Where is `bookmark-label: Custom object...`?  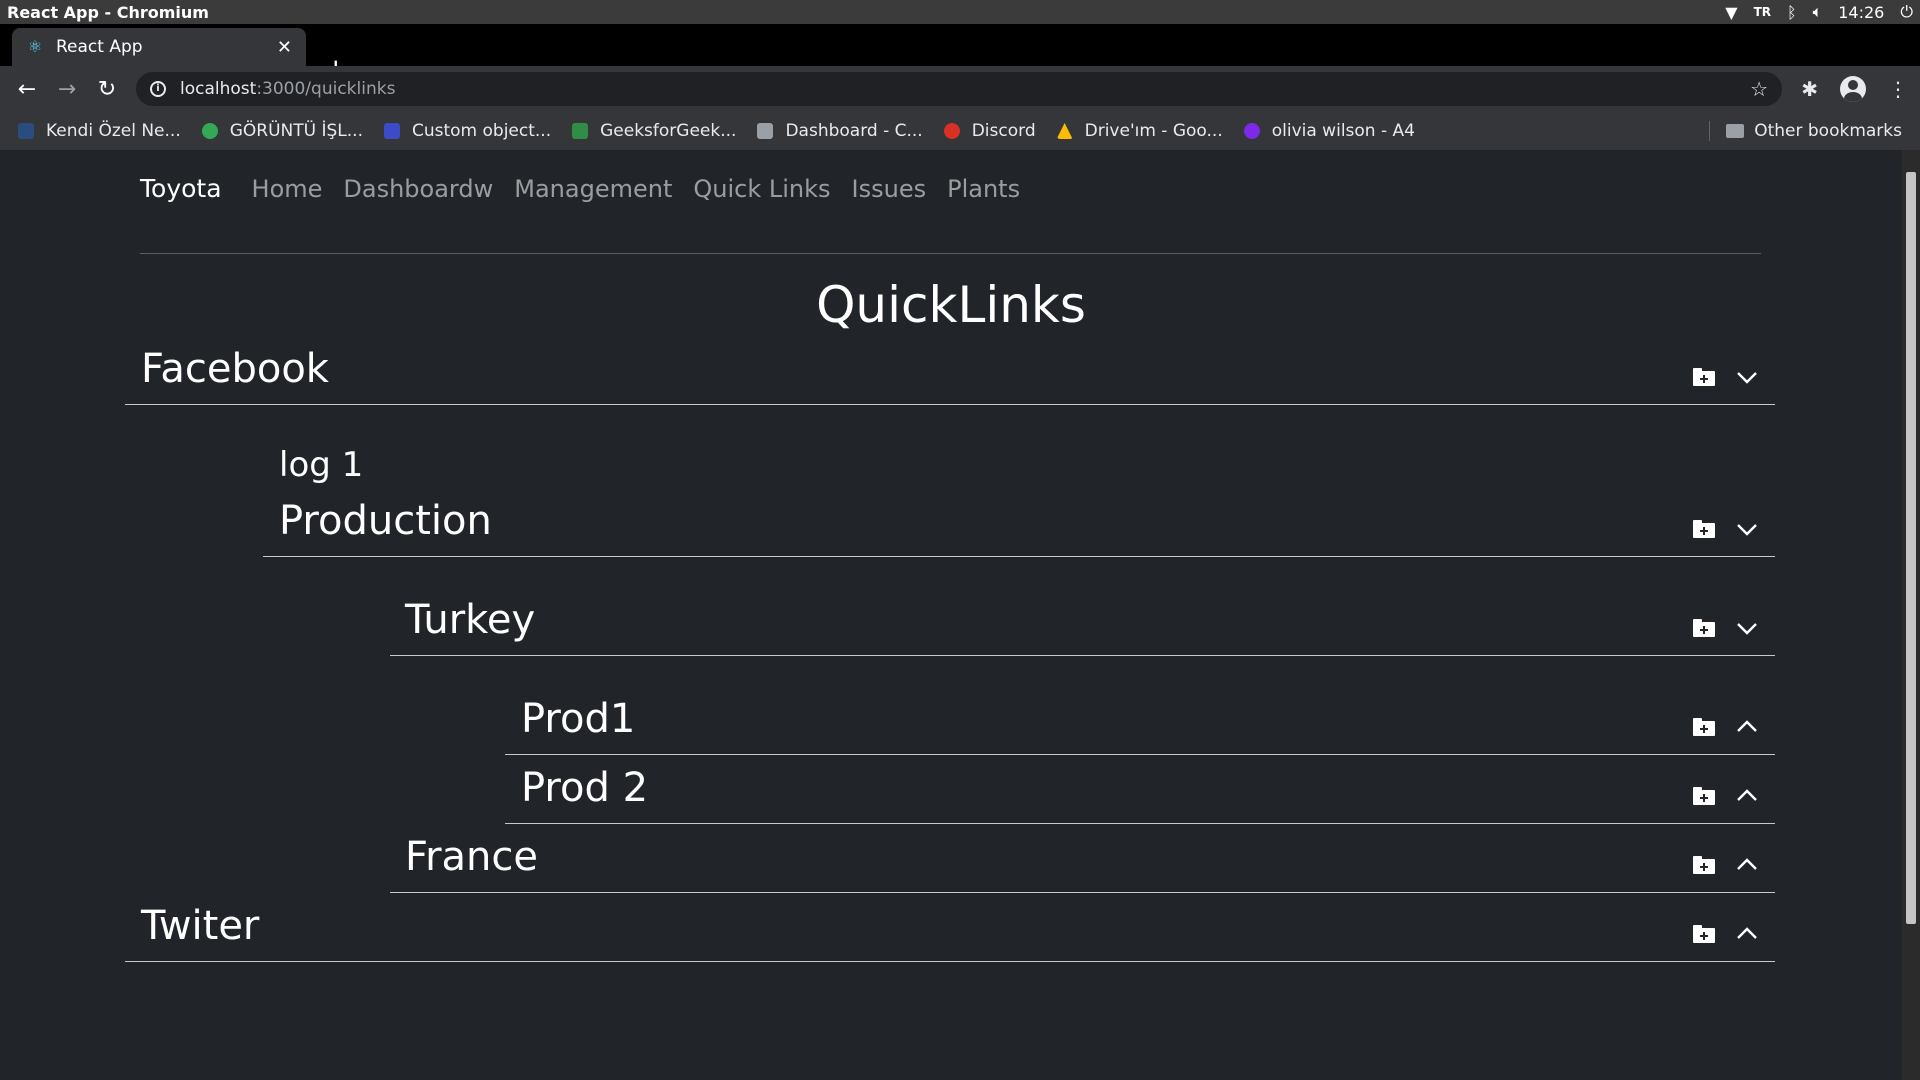 bookmark-label: Custom object... is located at coordinates (481, 131).